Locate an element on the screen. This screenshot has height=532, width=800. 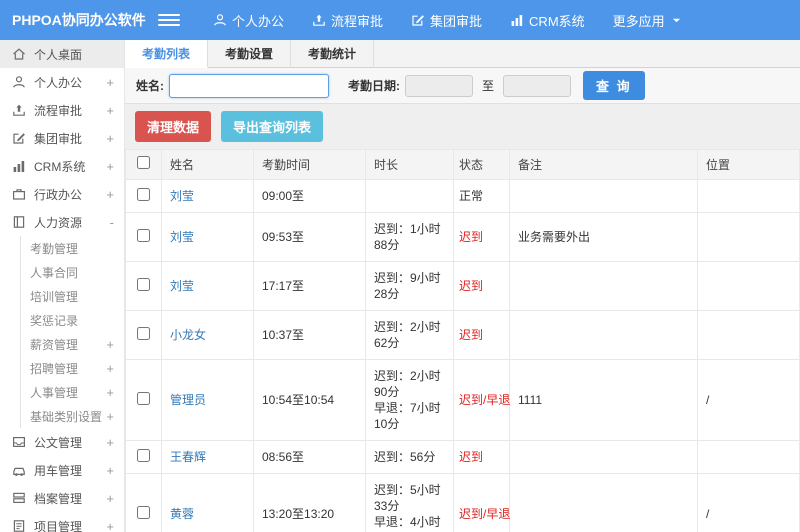
sidebar-item: 个人办公 + is located at coordinates (62, 82).